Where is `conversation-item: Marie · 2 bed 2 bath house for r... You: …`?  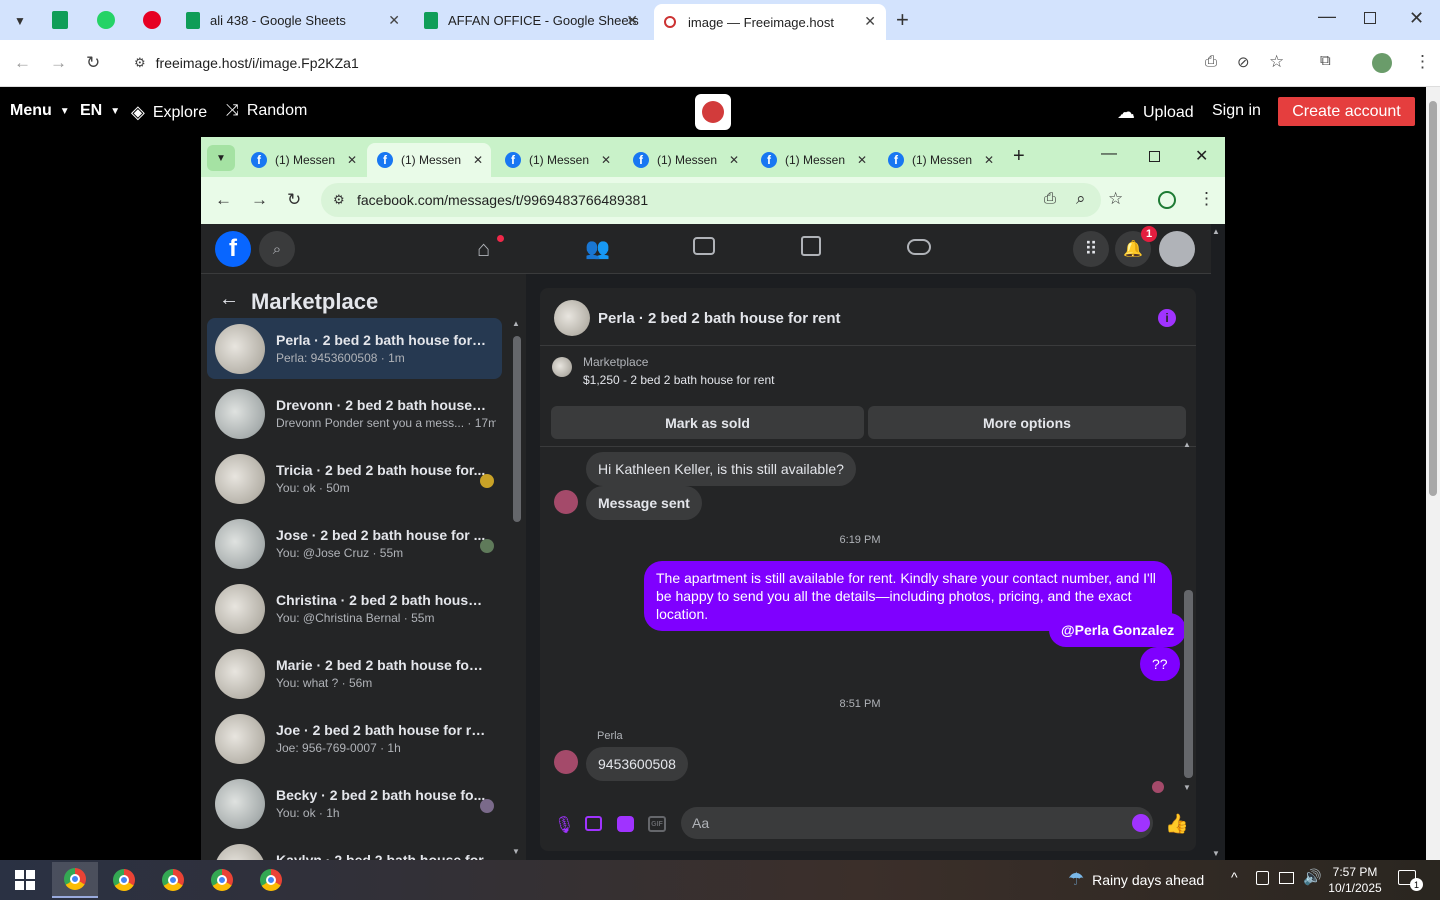
conversation-item: Marie · 2 bed 2 bath house for r... You: … is located at coordinates (354, 673).